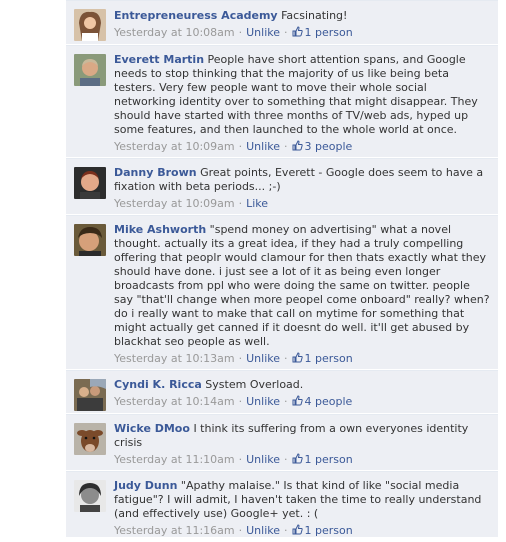 The height and width of the screenshot is (542, 506). What do you see at coordinates (328, 401) in the screenshot?
I see `likes-count: 4 people` at bounding box center [328, 401].